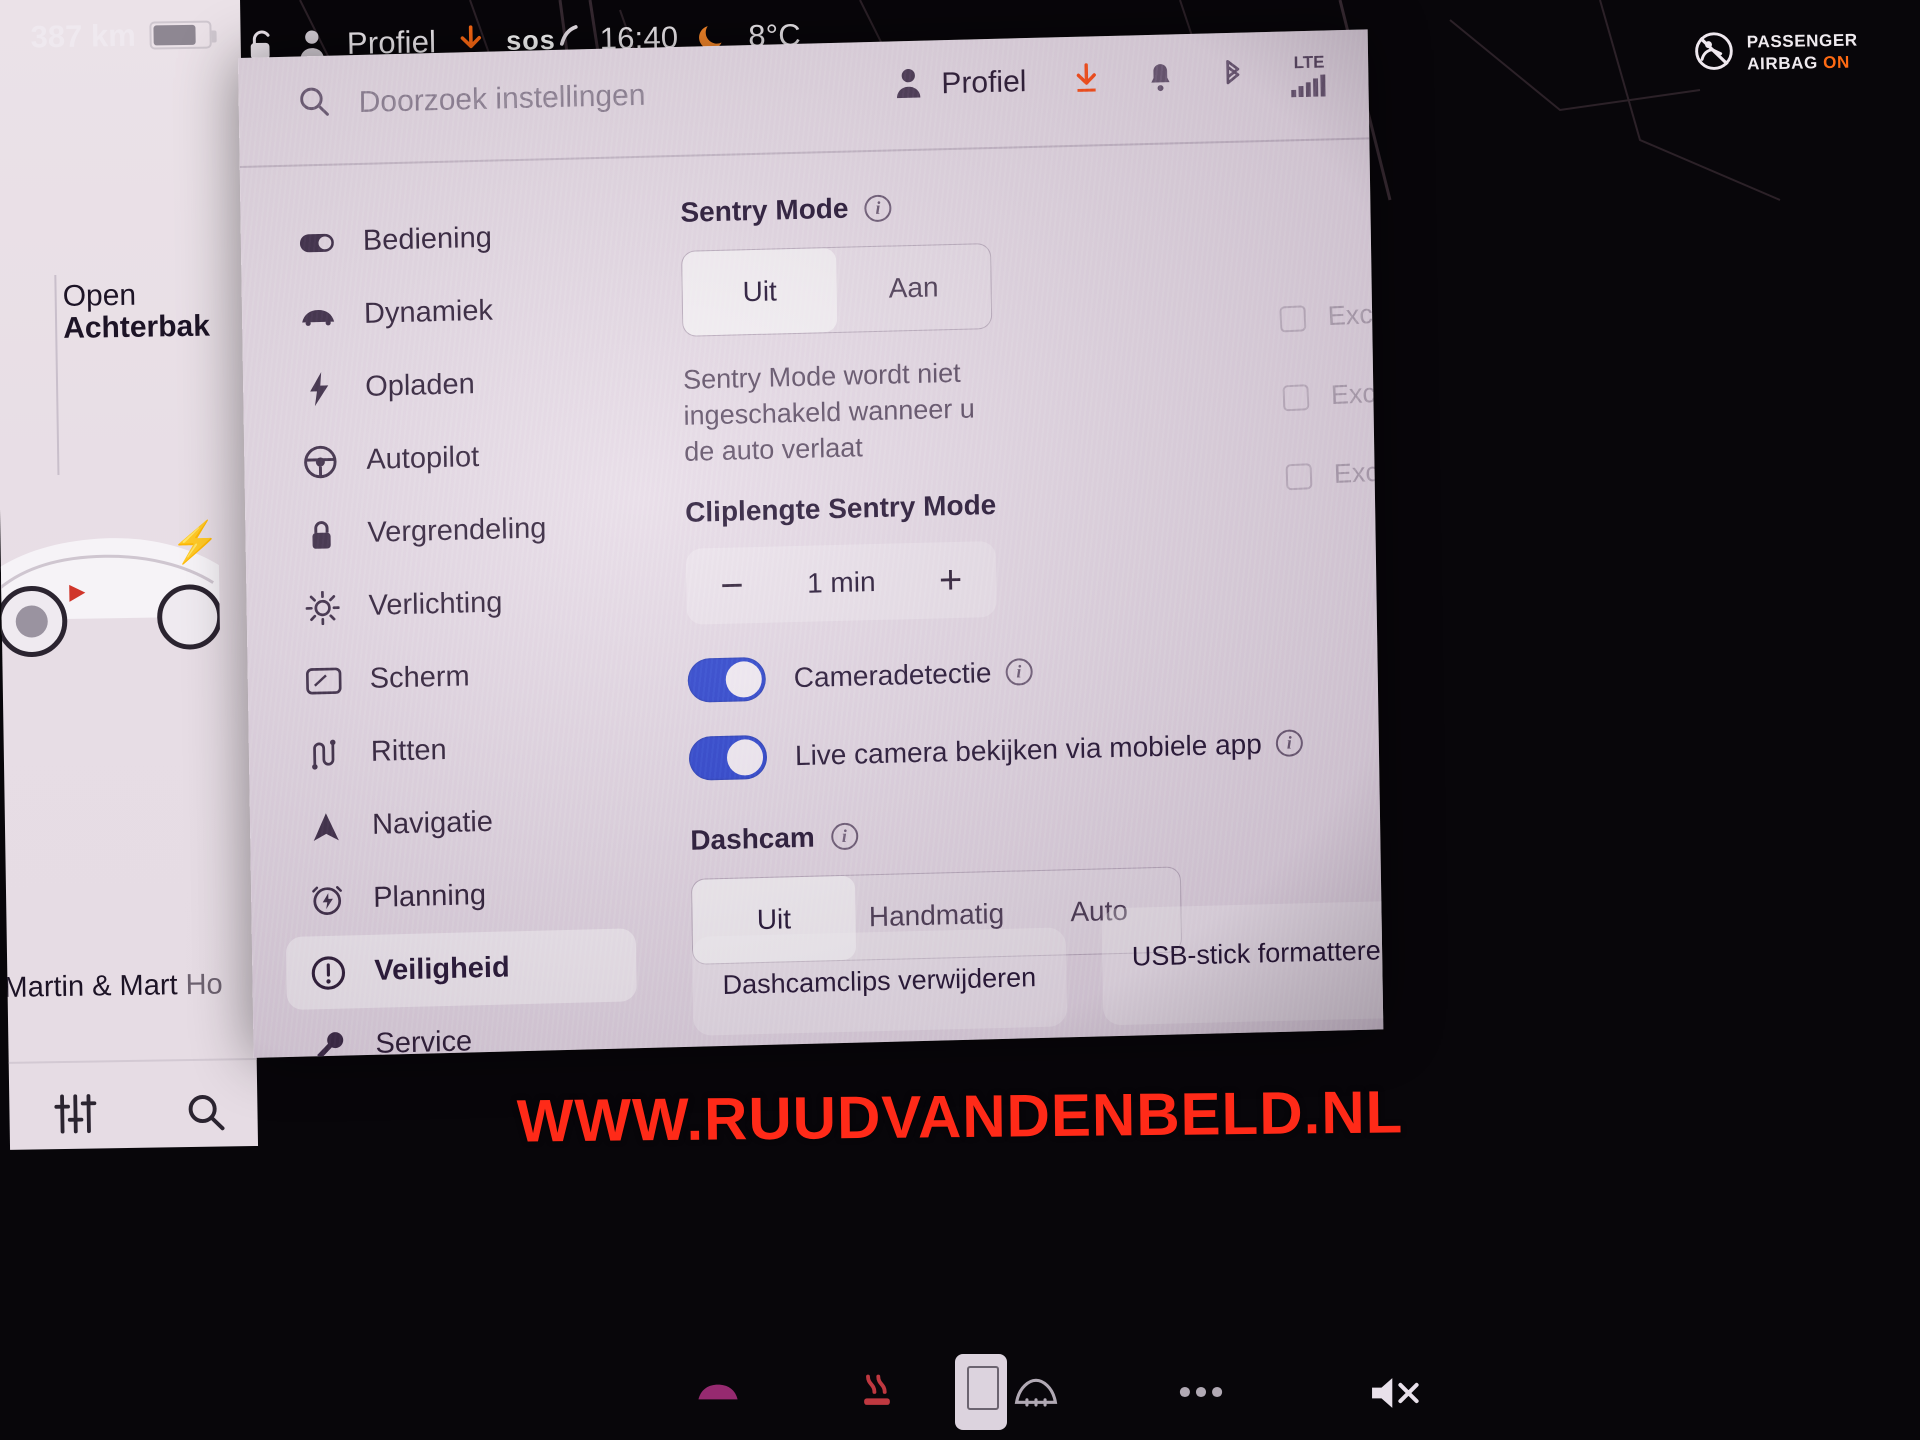 The width and height of the screenshot is (1920, 1440). What do you see at coordinates (113, 987) in the screenshot?
I see `driver-profile-label: Martin & Mart Ho` at bounding box center [113, 987].